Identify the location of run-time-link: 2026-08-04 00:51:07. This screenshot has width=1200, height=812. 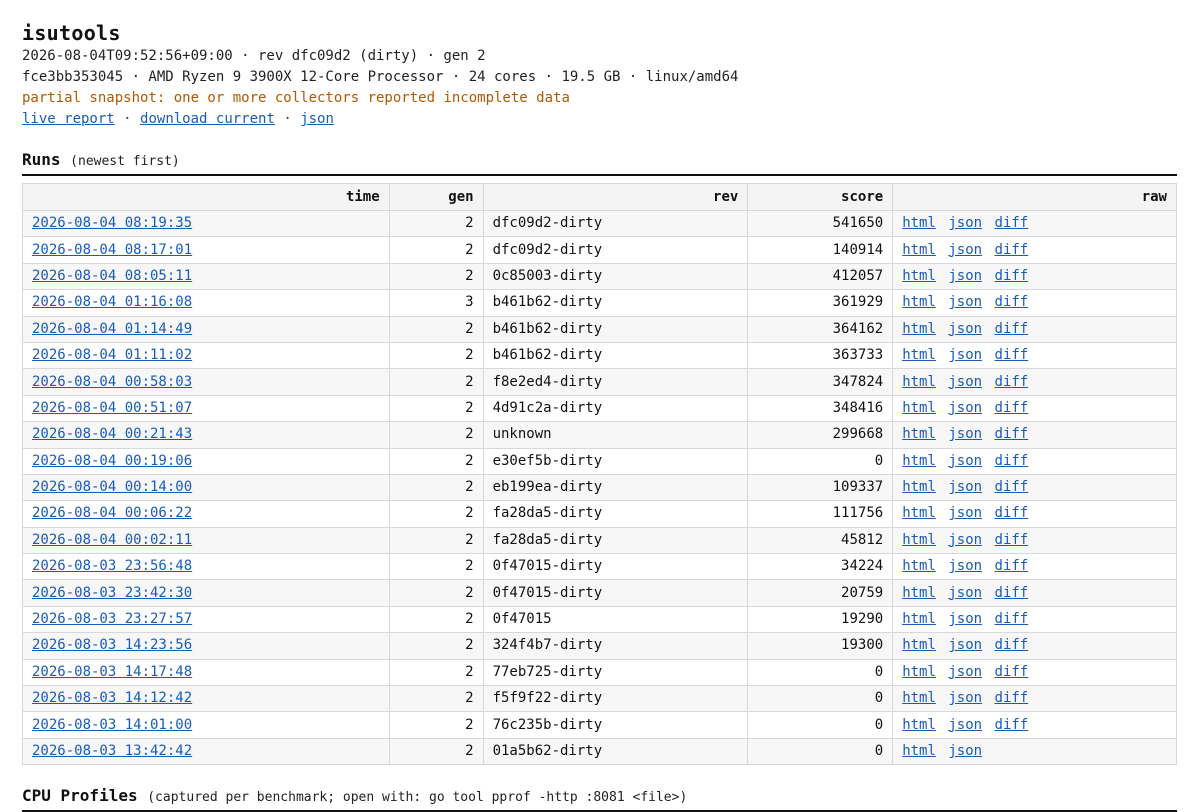
(112, 408).